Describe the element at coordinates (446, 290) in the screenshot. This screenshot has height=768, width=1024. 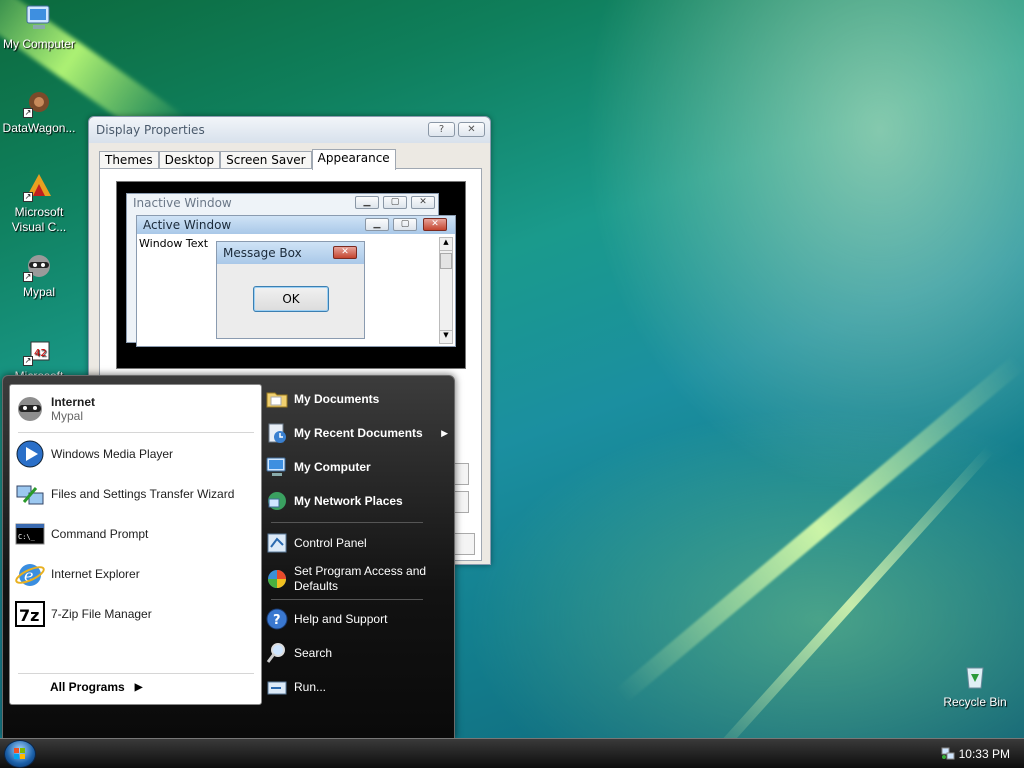
I see `scrollbar: ▲ ▼` at that location.